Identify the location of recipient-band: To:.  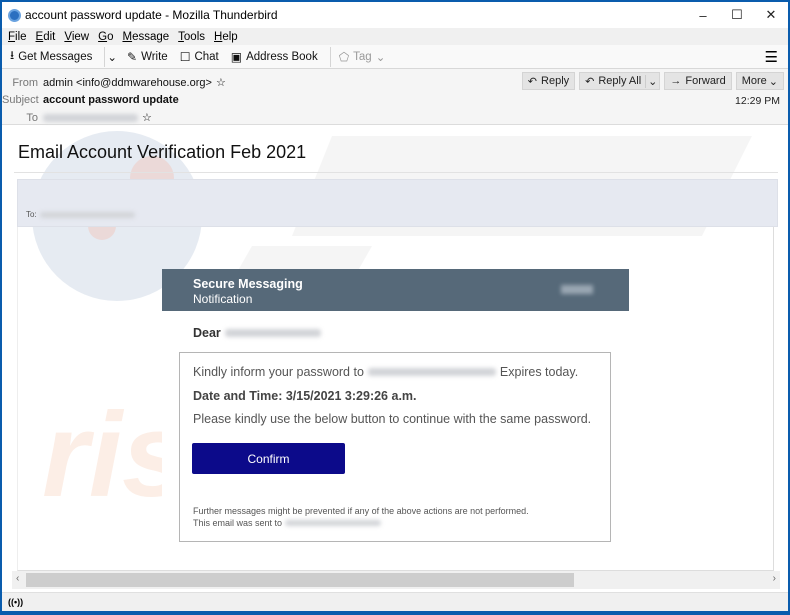
(397, 203).